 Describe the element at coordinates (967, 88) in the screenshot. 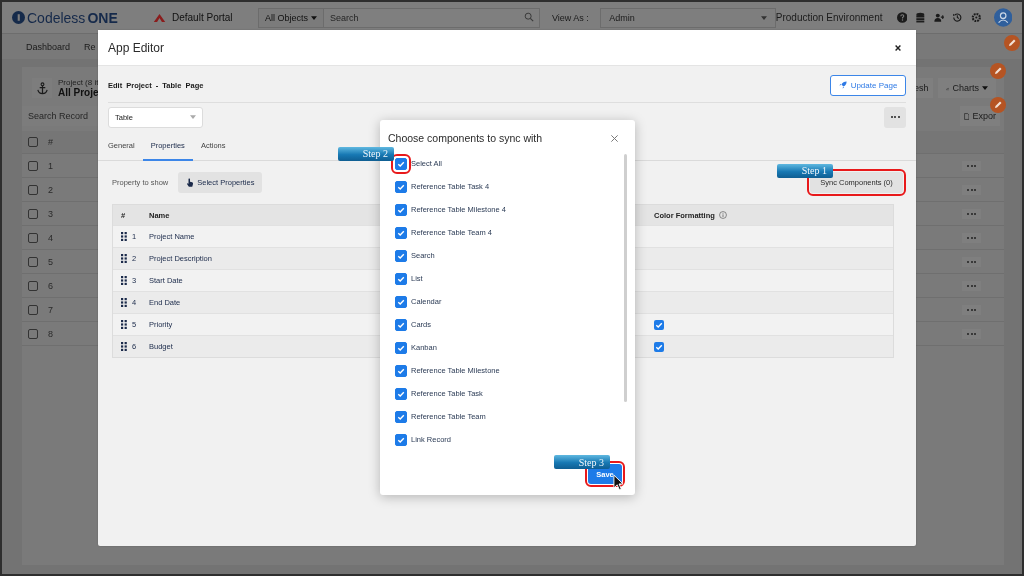

I see `charts-button: Charts` at that location.